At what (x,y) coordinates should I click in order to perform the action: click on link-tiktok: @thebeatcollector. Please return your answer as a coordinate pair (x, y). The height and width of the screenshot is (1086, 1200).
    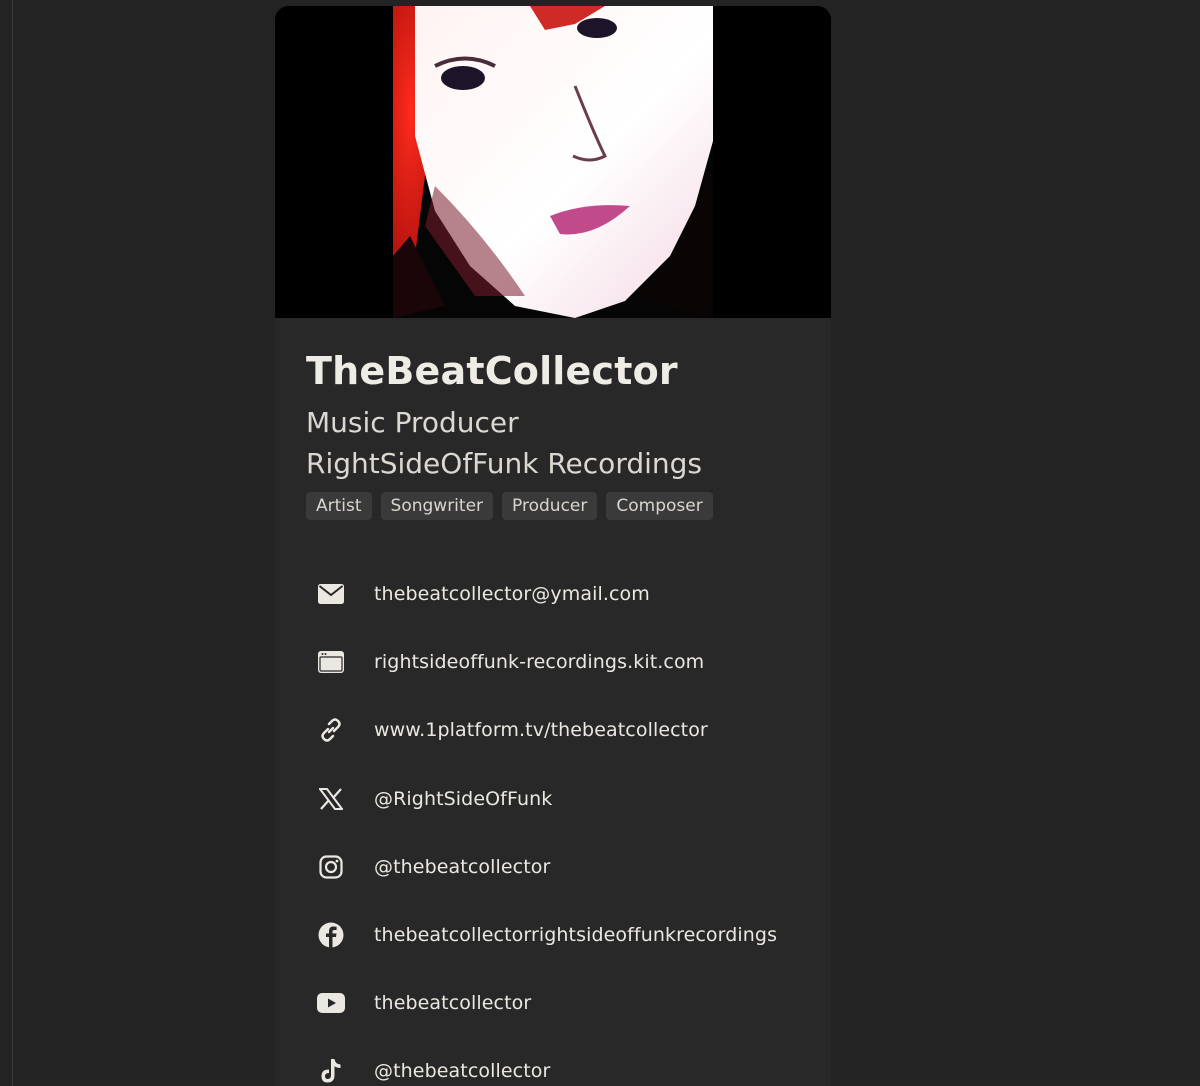
    Looking at the image, I should click on (553, 1061).